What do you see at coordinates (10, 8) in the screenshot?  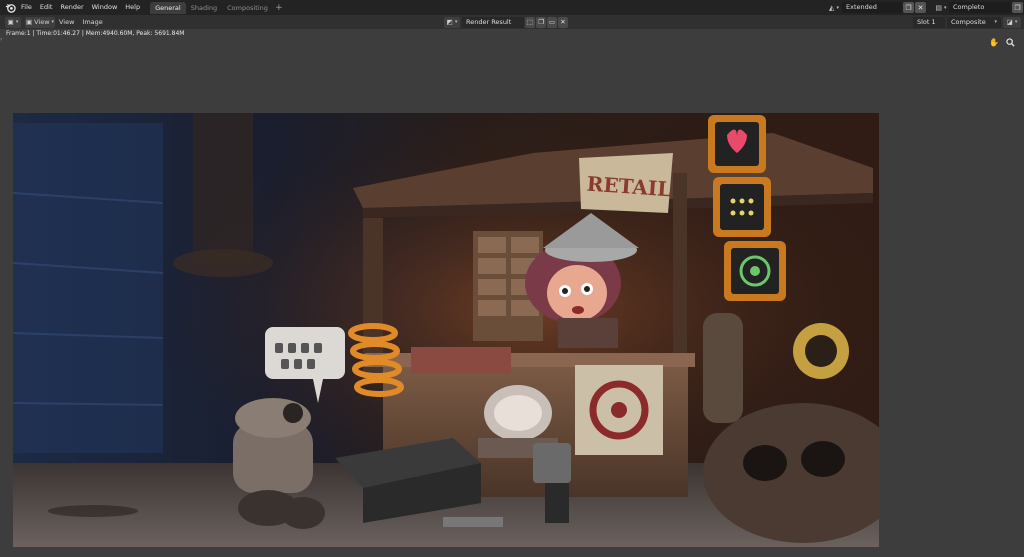 I see `blender-logo-icon` at bounding box center [10, 8].